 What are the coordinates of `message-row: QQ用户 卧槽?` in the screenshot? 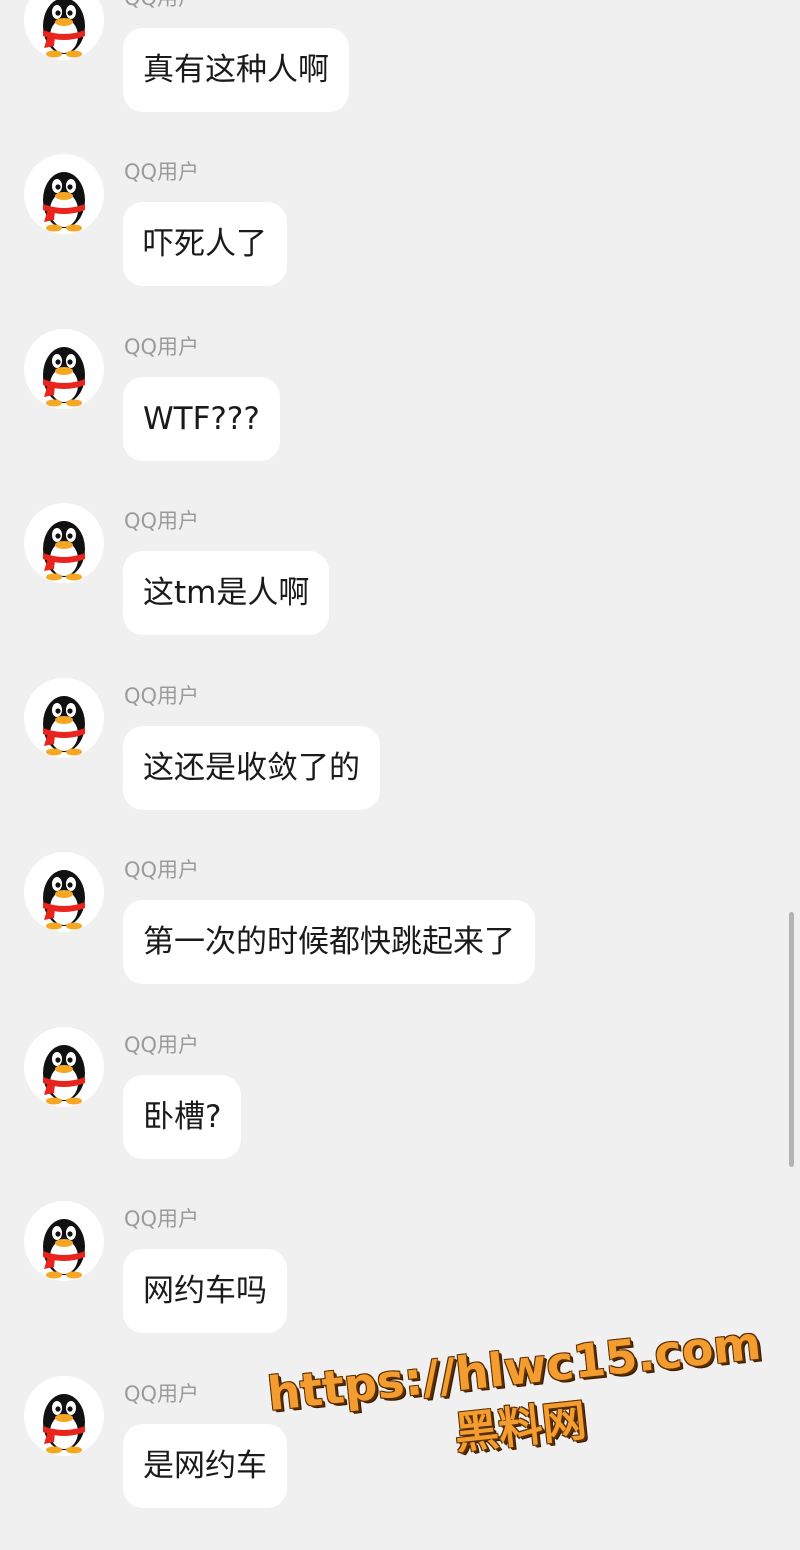 It's located at (400, 1114).